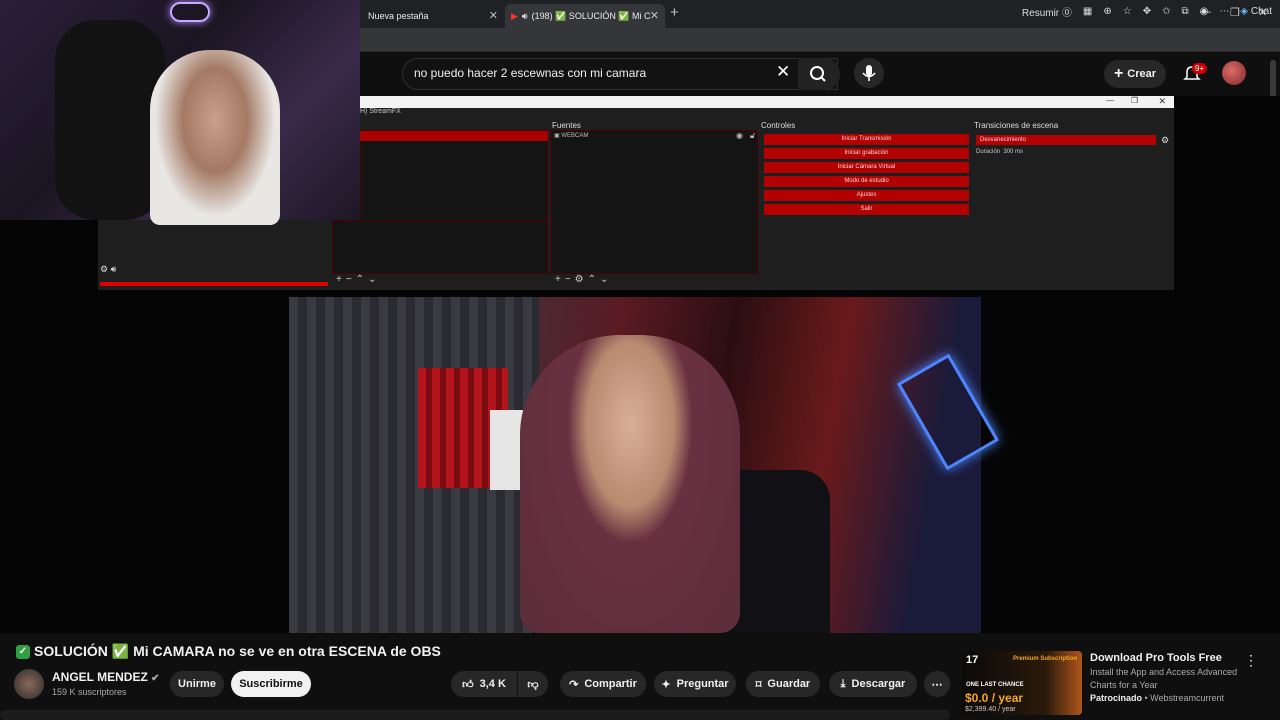 The width and height of the screenshot is (1280, 720). I want to click on source-item: ▣ WEBCAM, so click(571, 136).